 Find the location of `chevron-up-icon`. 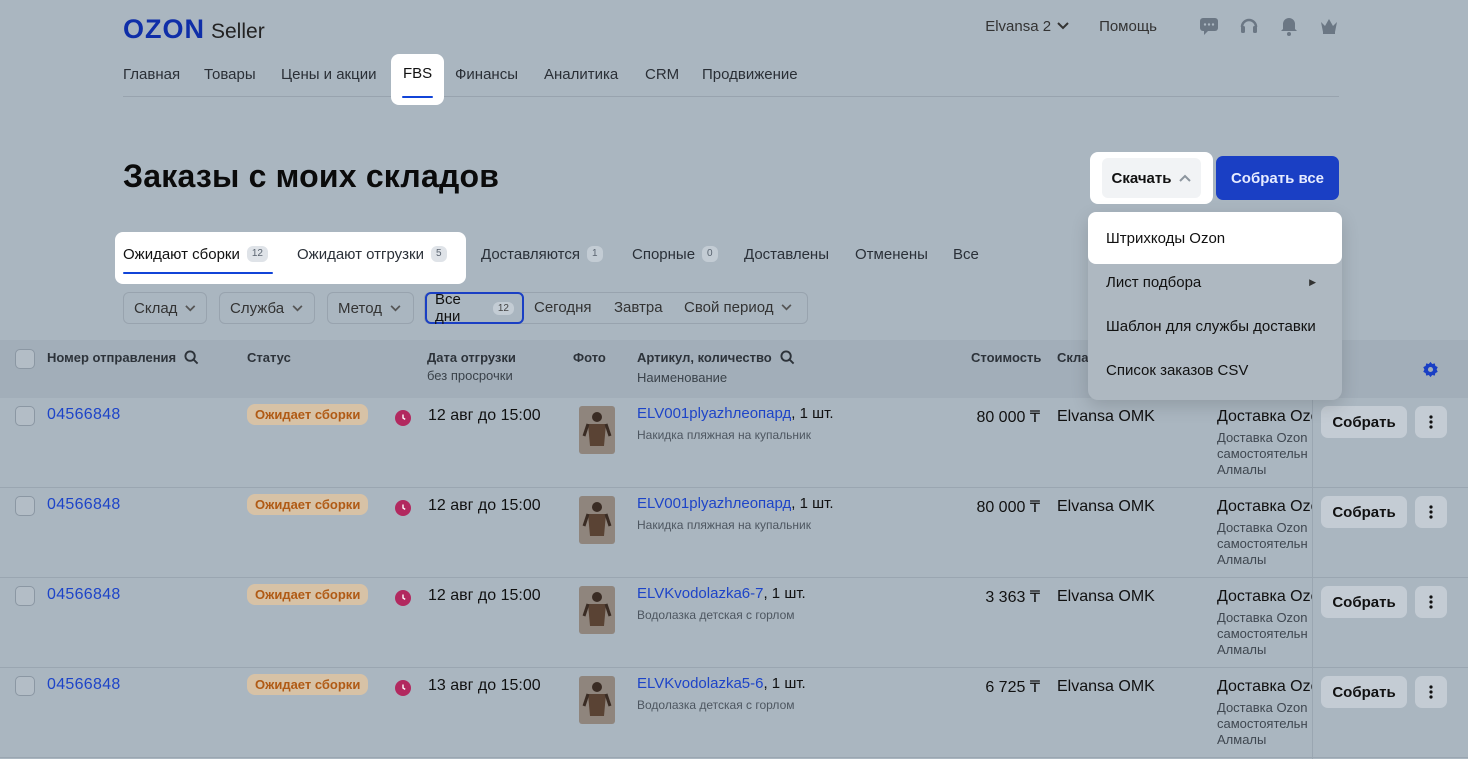

chevron-up-icon is located at coordinates (1185, 178).